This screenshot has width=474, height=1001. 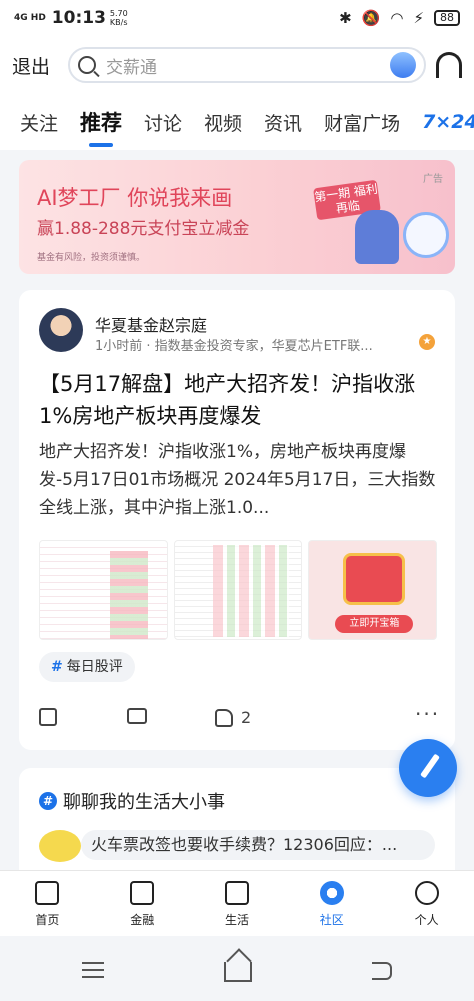 I want to click on search-icon, so click(x=87, y=65).